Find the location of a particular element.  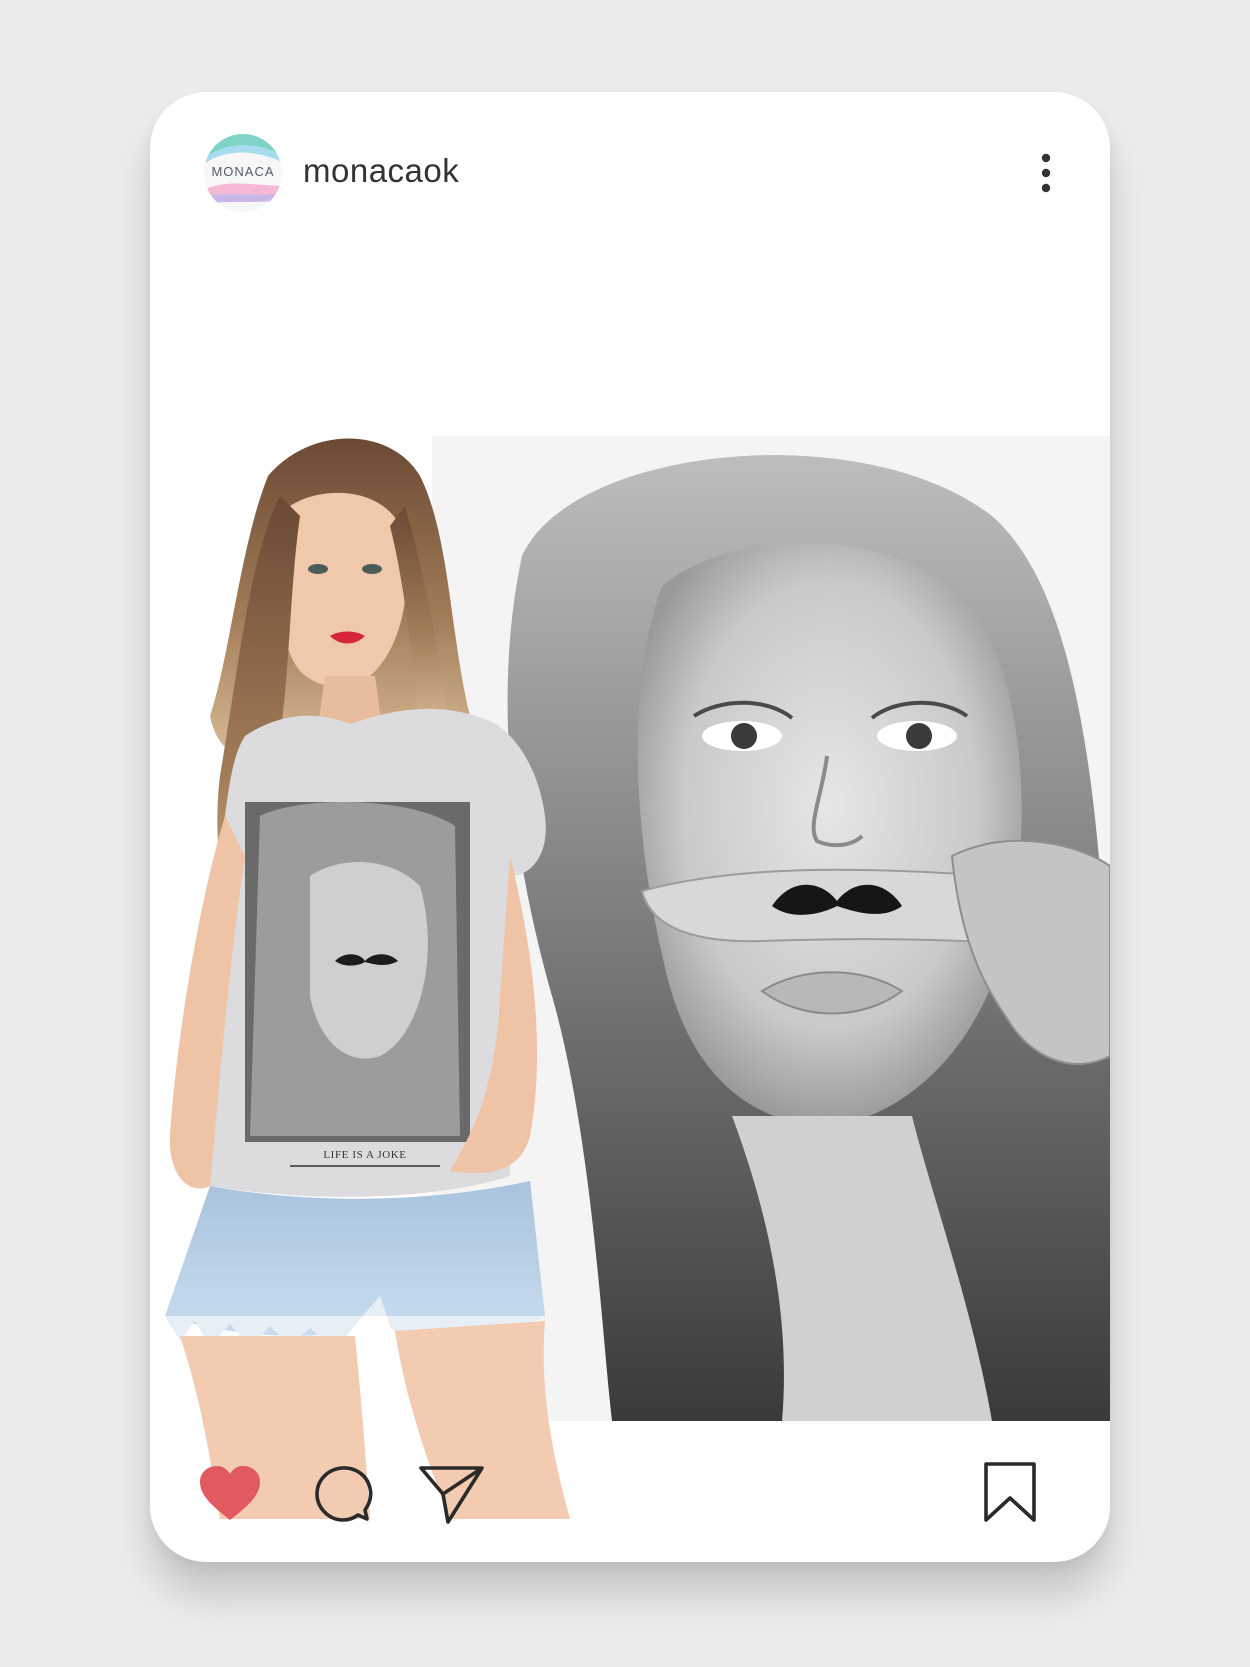

save-button is located at coordinates (1010, 1492).